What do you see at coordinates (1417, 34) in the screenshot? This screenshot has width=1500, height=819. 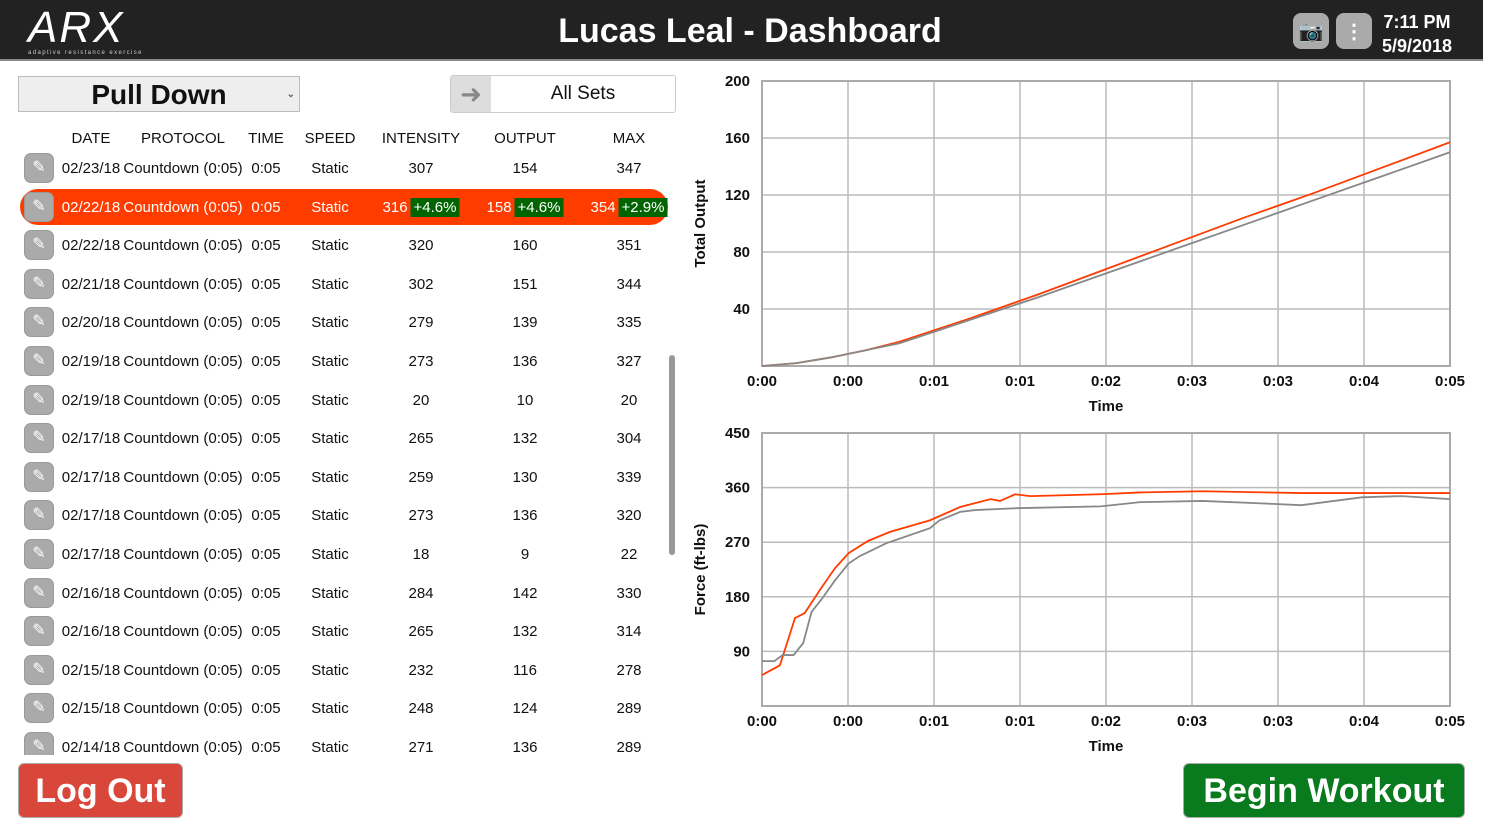 I see `clock: 7:11 PM 5/9/2018` at bounding box center [1417, 34].